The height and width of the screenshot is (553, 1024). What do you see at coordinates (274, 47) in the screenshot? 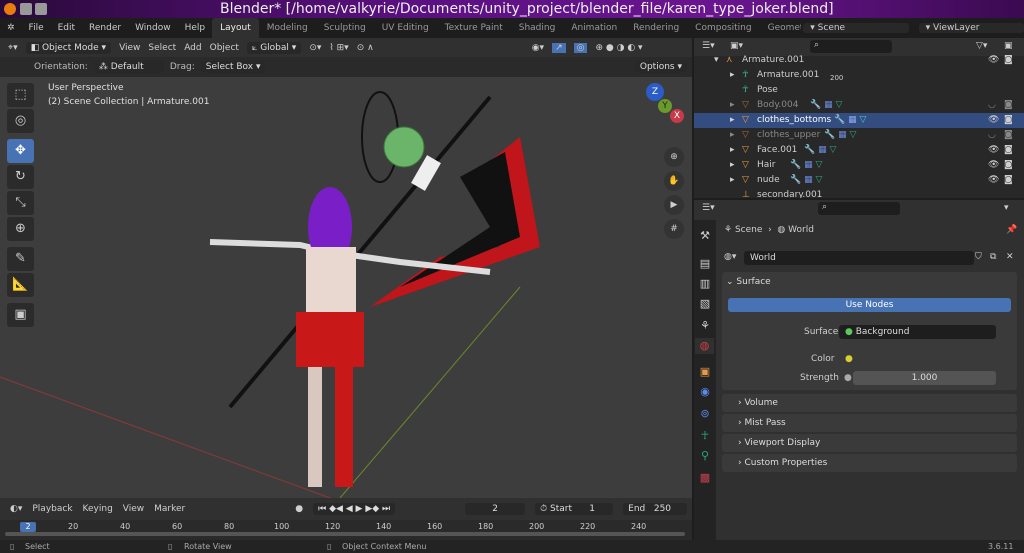
I see `transform-orientation: ⟀ Global ▾` at bounding box center [274, 47].